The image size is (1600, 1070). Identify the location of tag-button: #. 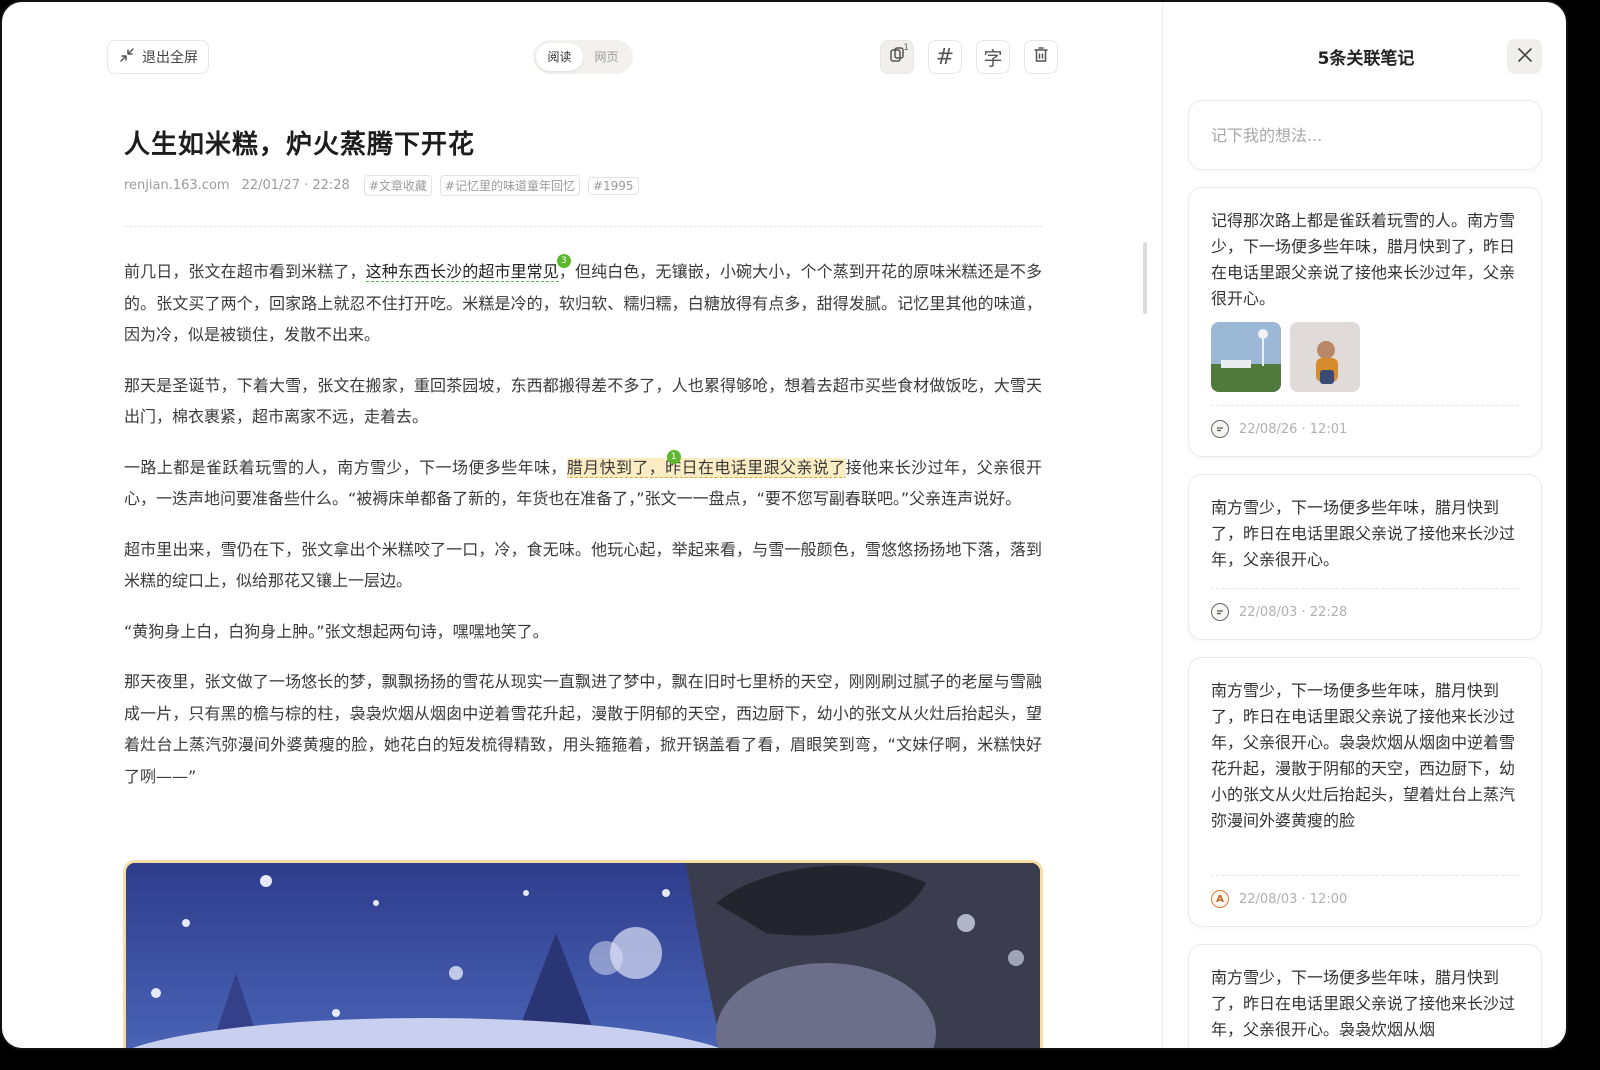
(945, 57).